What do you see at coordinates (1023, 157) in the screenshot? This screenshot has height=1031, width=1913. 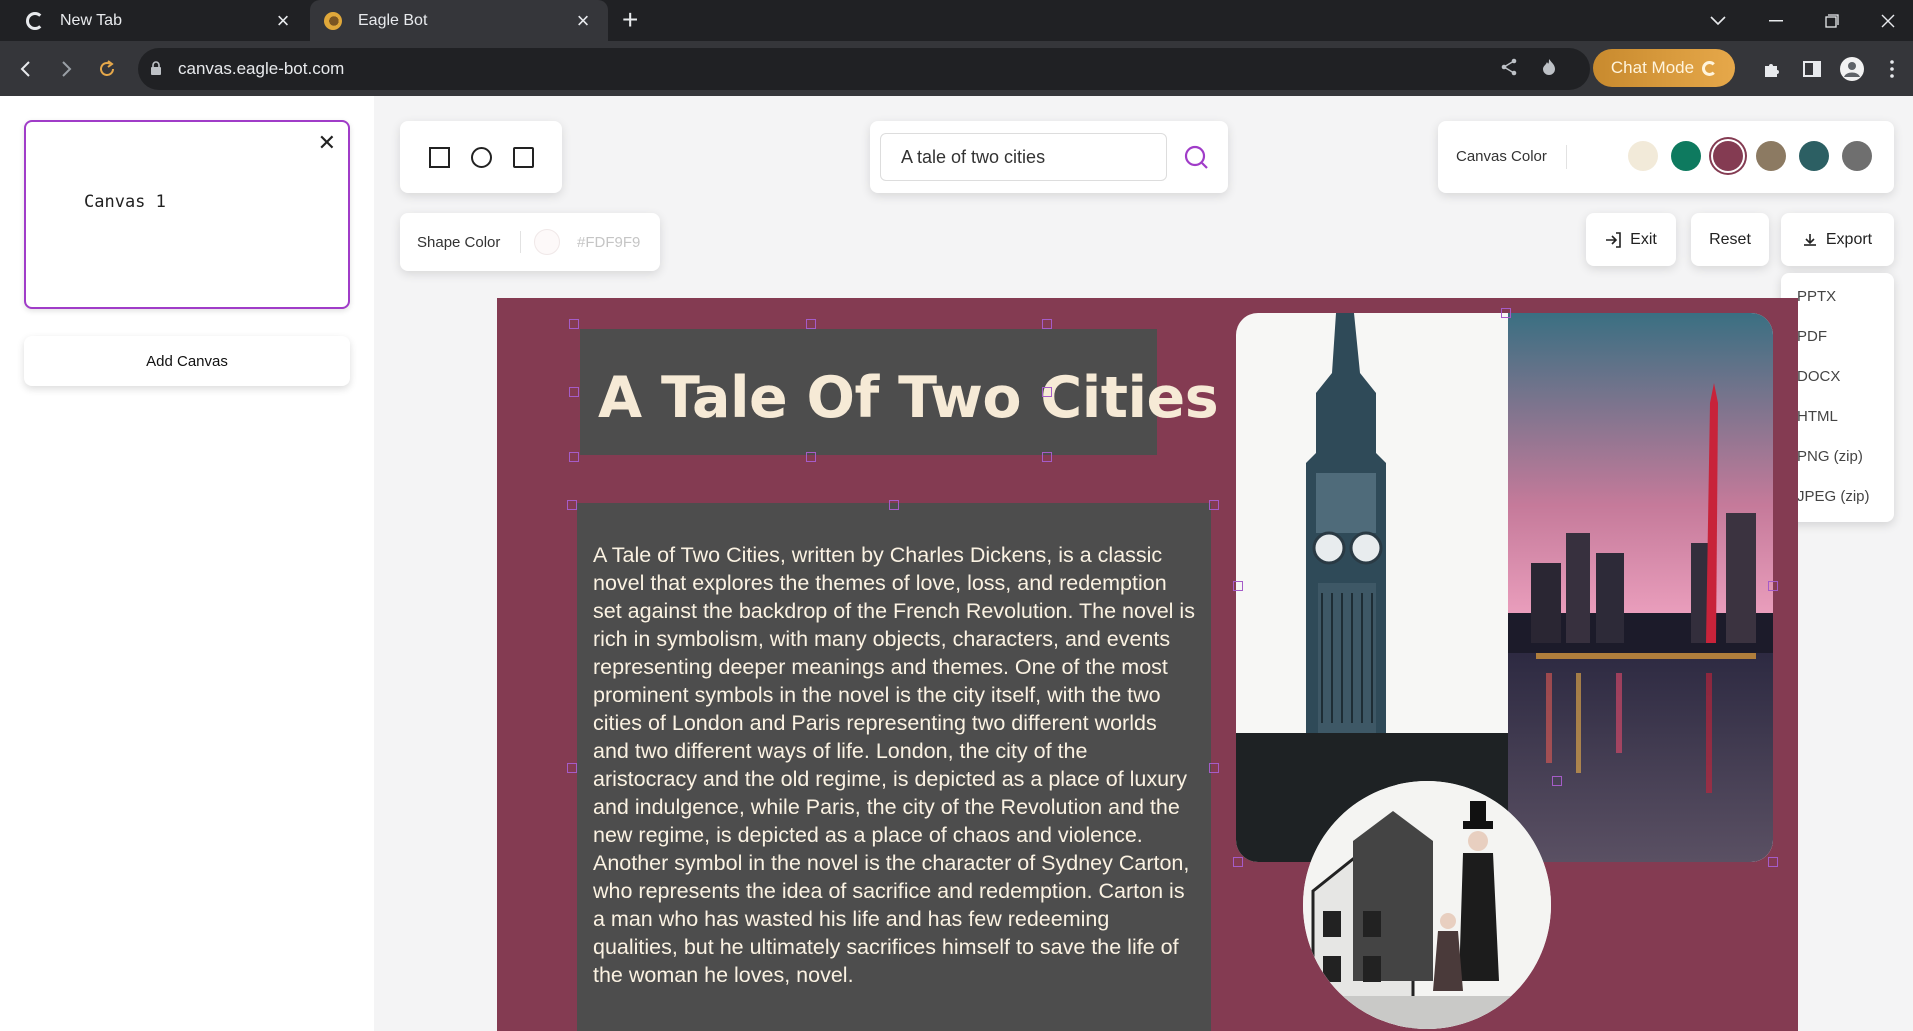 I see `search-input` at bounding box center [1023, 157].